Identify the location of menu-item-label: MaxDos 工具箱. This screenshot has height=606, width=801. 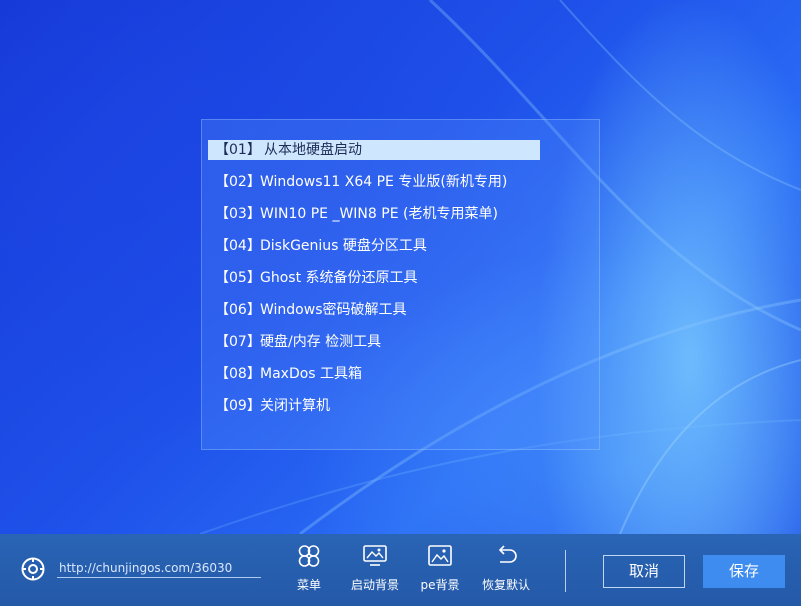
(311, 374).